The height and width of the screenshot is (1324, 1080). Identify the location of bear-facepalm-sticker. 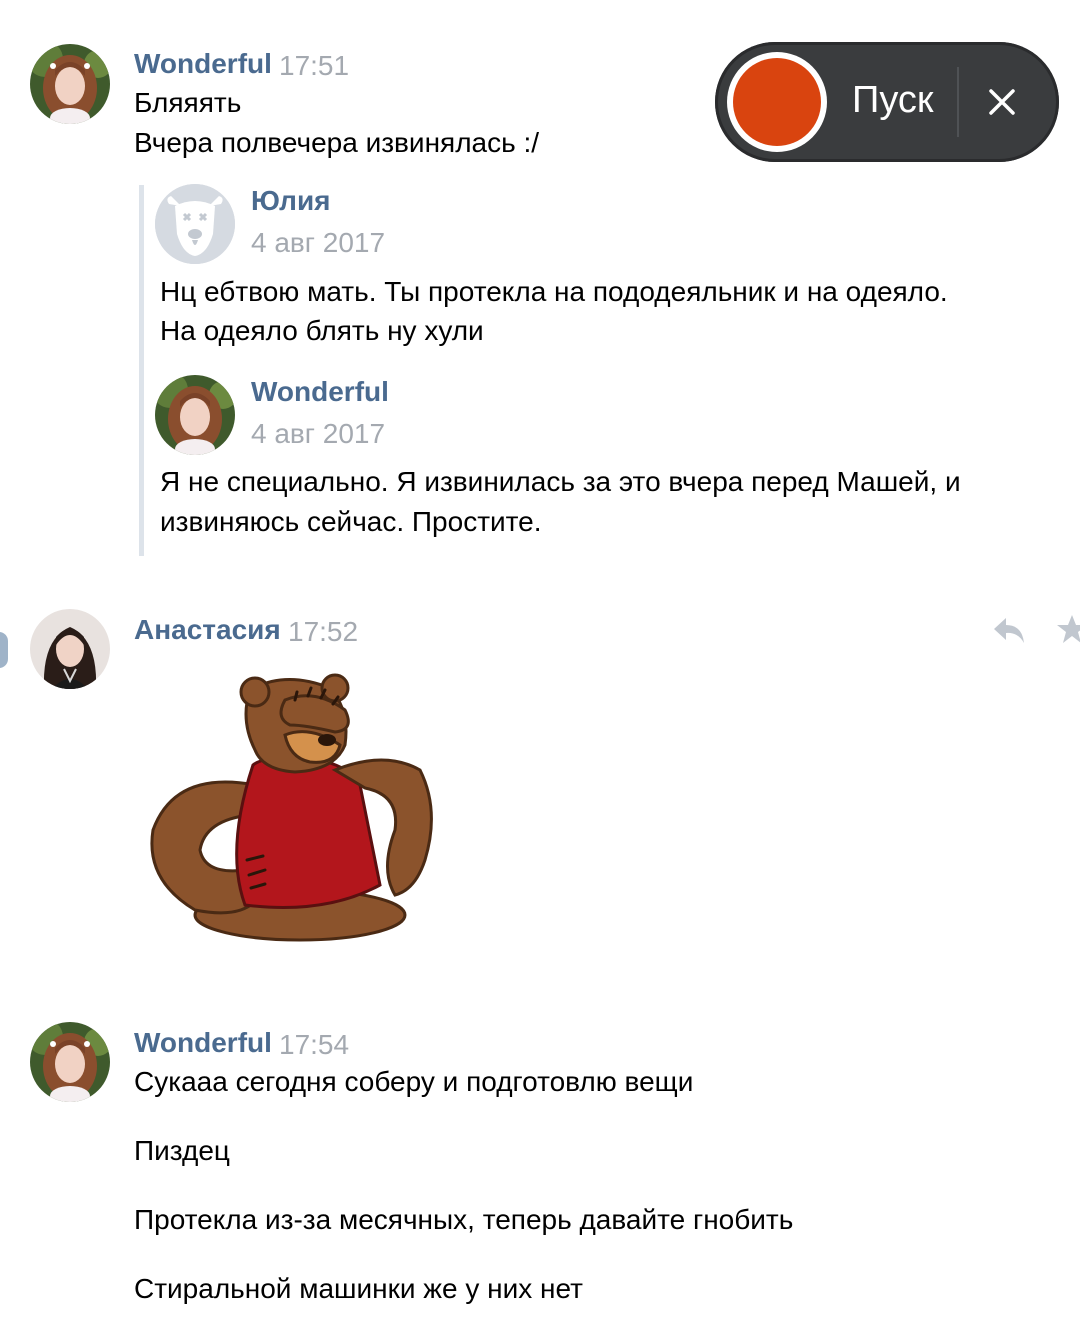
(295, 807).